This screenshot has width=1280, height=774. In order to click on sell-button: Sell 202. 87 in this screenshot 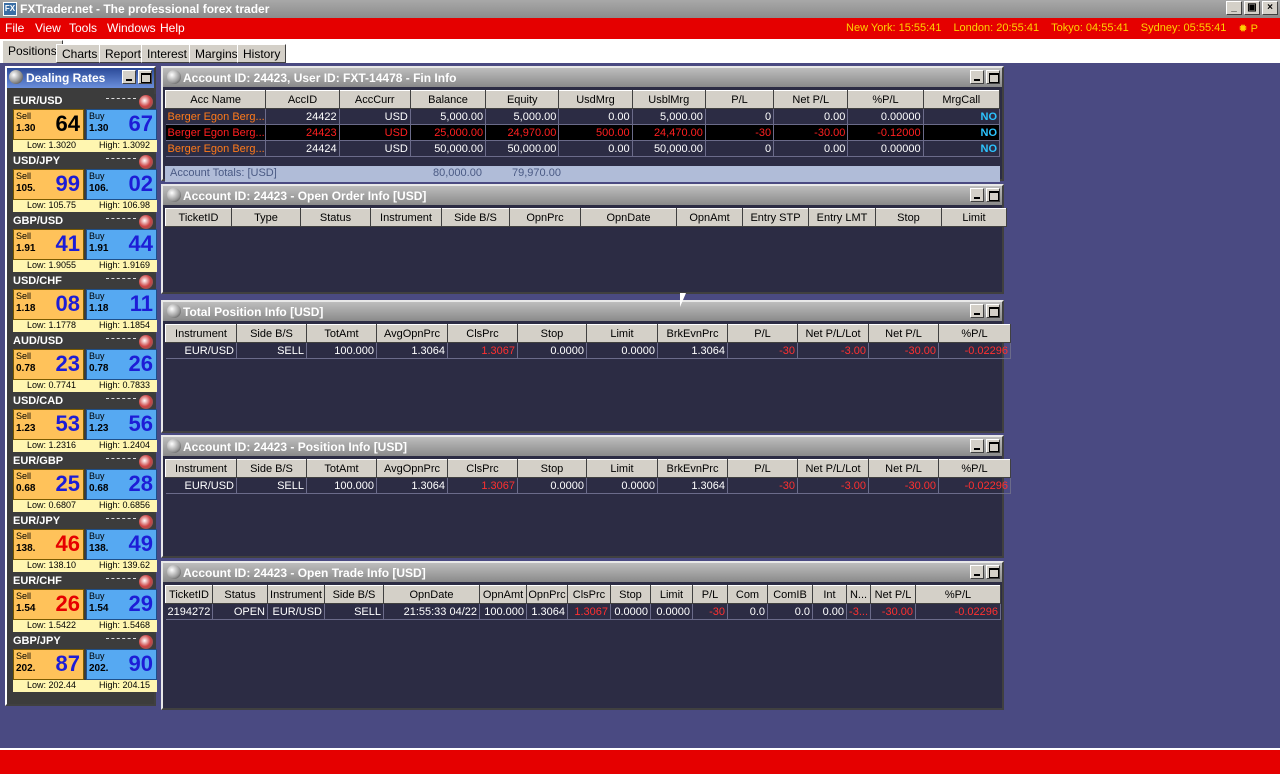, I will do `click(48, 664)`.